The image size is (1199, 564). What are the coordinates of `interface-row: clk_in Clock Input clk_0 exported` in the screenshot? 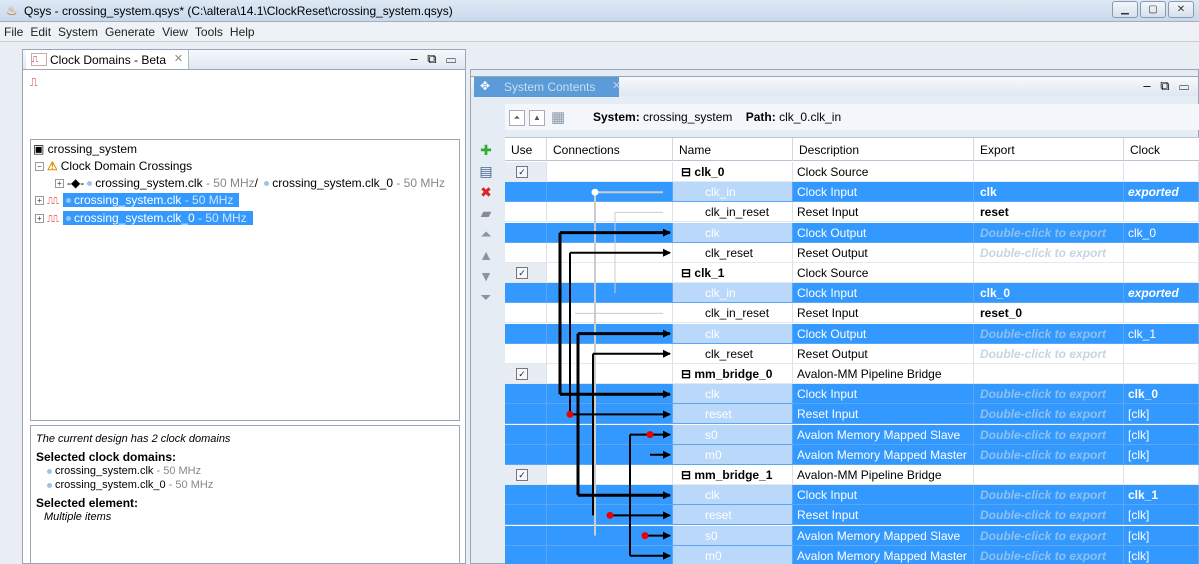 It's located at (852, 293).